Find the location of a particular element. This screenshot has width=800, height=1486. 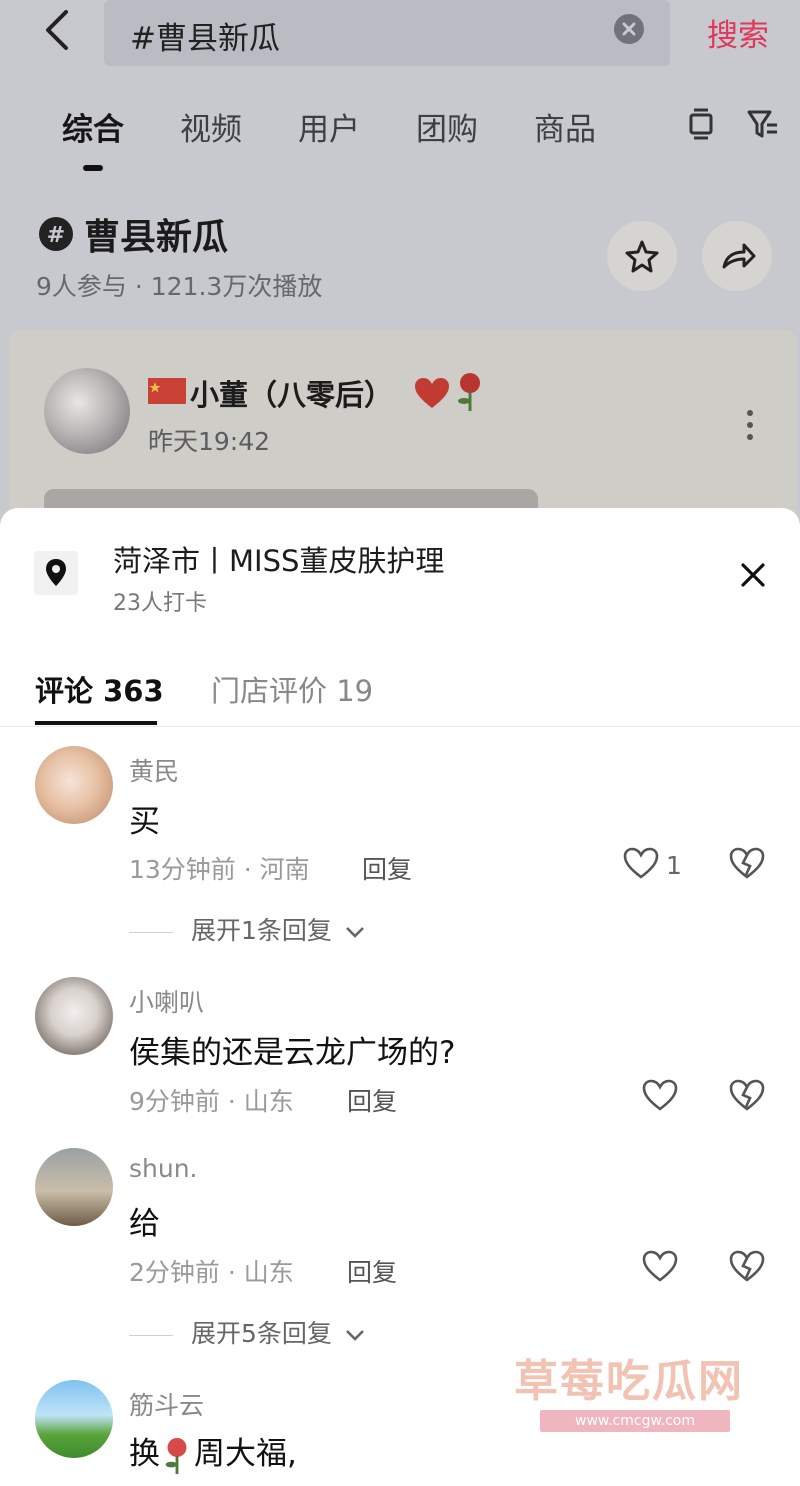

active-tab-underline is located at coordinates (96, 723).